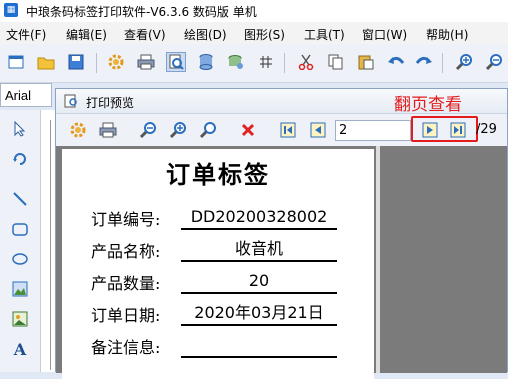 Image resolution: width=508 pixels, height=379 pixels. Describe the element at coordinates (20, 241) in the screenshot. I see `left-tool-palette: A` at that location.